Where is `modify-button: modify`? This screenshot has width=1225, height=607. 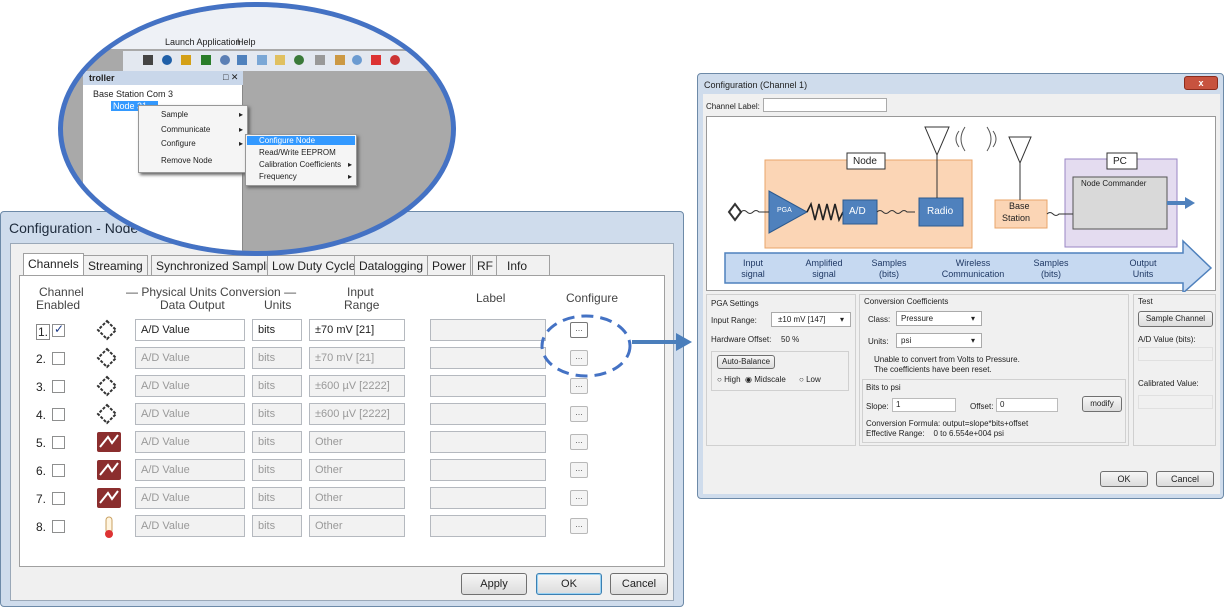 modify-button: modify is located at coordinates (1102, 404).